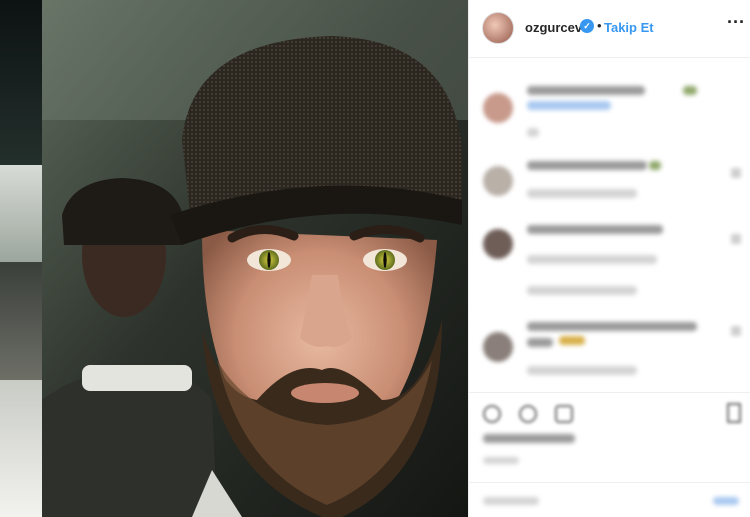 The width and height of the screenshot is (750, 517). I want to click on post-action-bar, so click(609, 412).